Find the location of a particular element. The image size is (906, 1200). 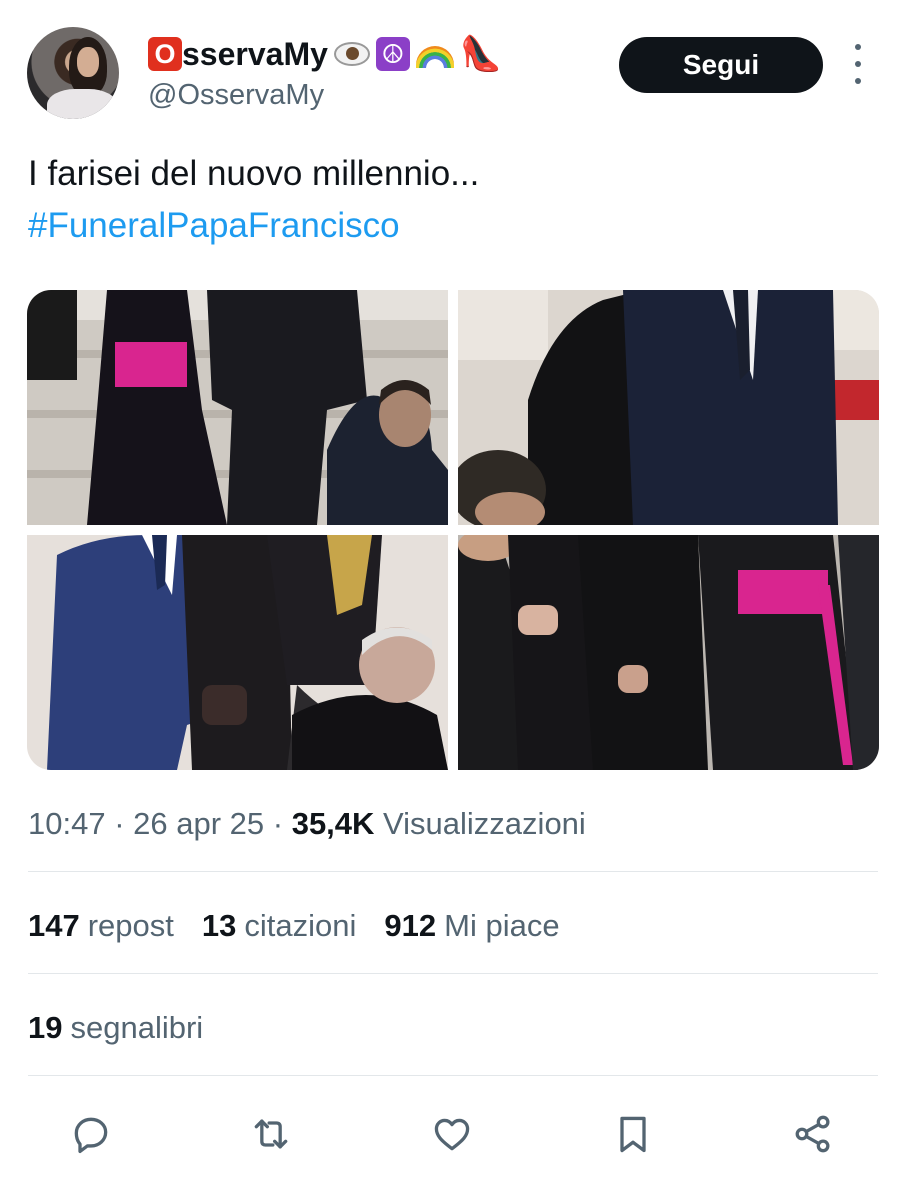

engagement-stats: 147 repost 13 citazioni 912 Mi piace is located at coordinates (294, 926).